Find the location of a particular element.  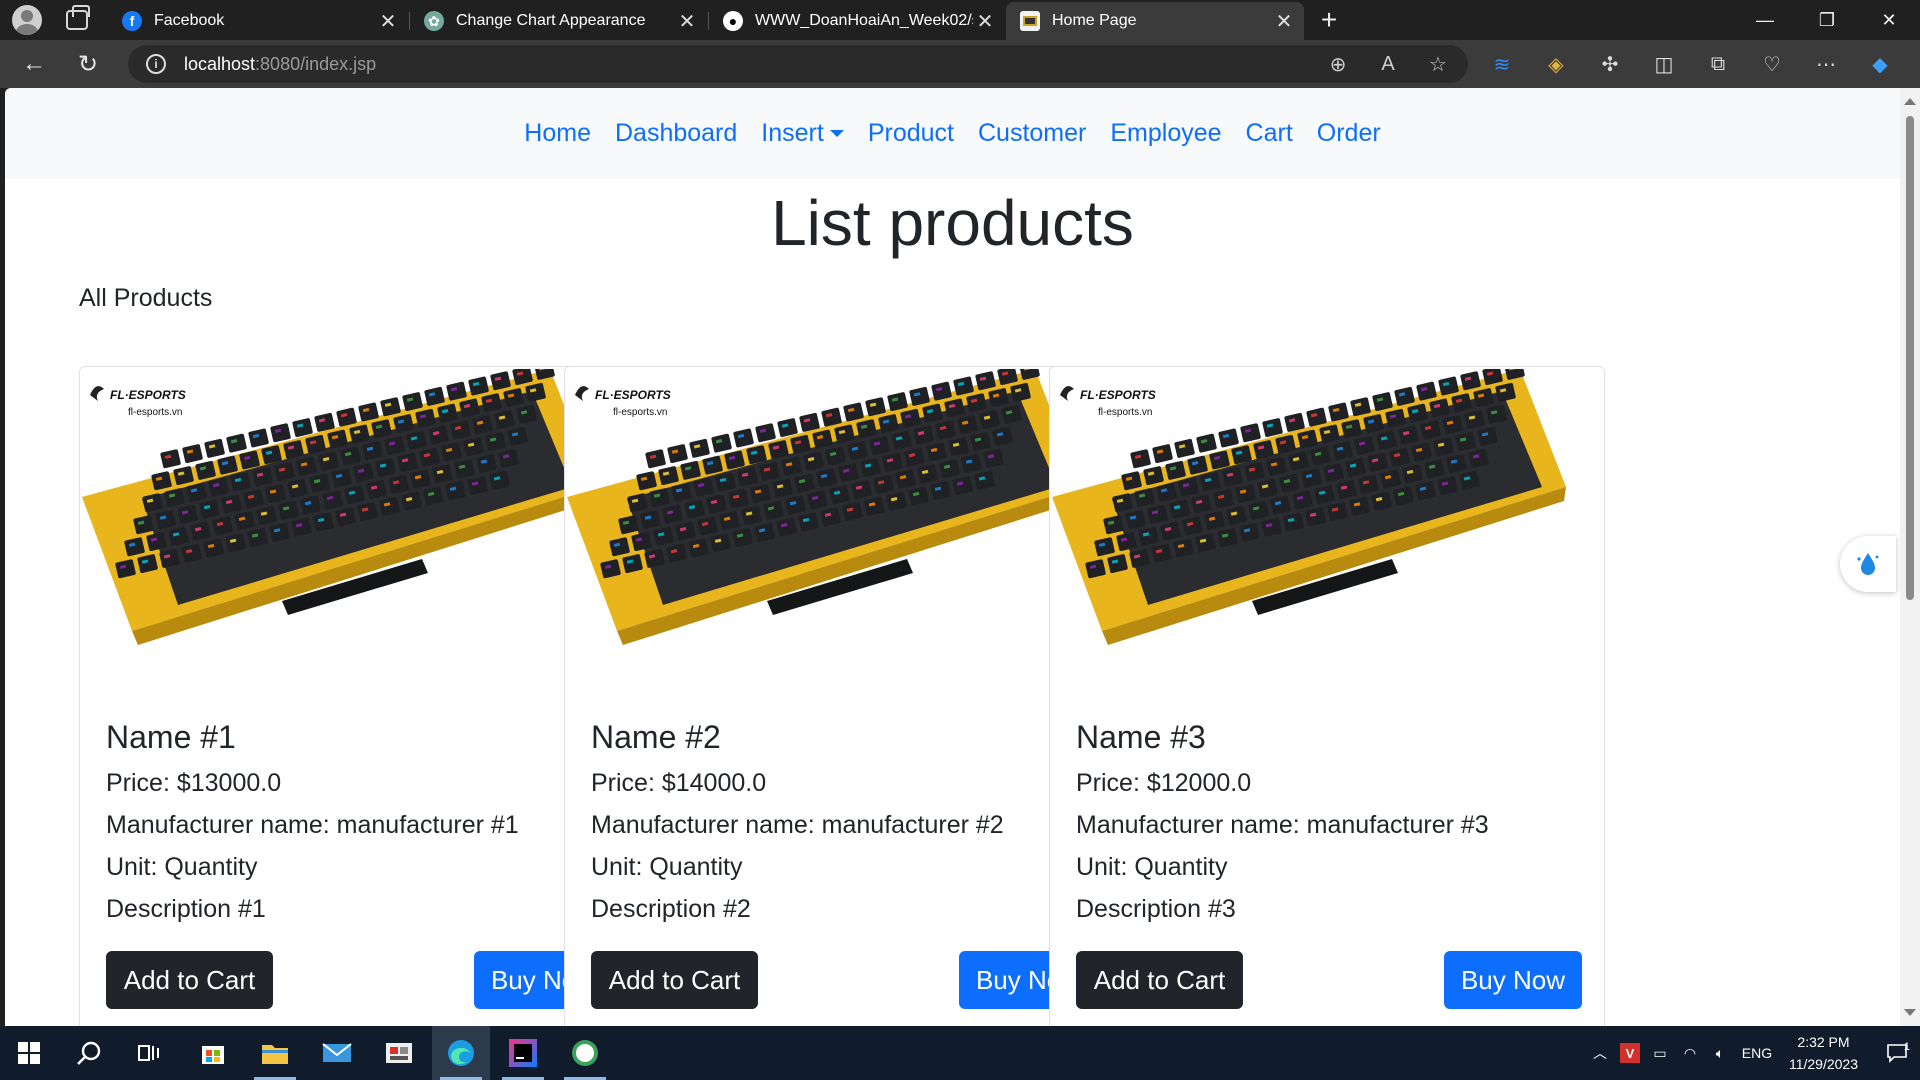

language-indicator: ENG is located at coordinates (1757, 1053).